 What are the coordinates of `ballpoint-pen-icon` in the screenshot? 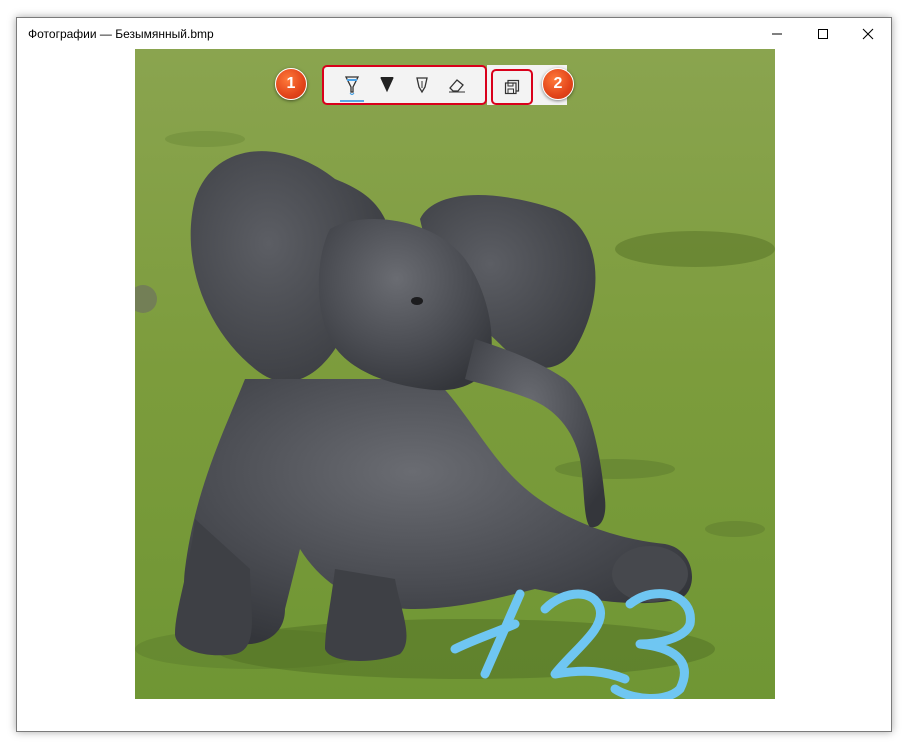 It's located at (351, 85).